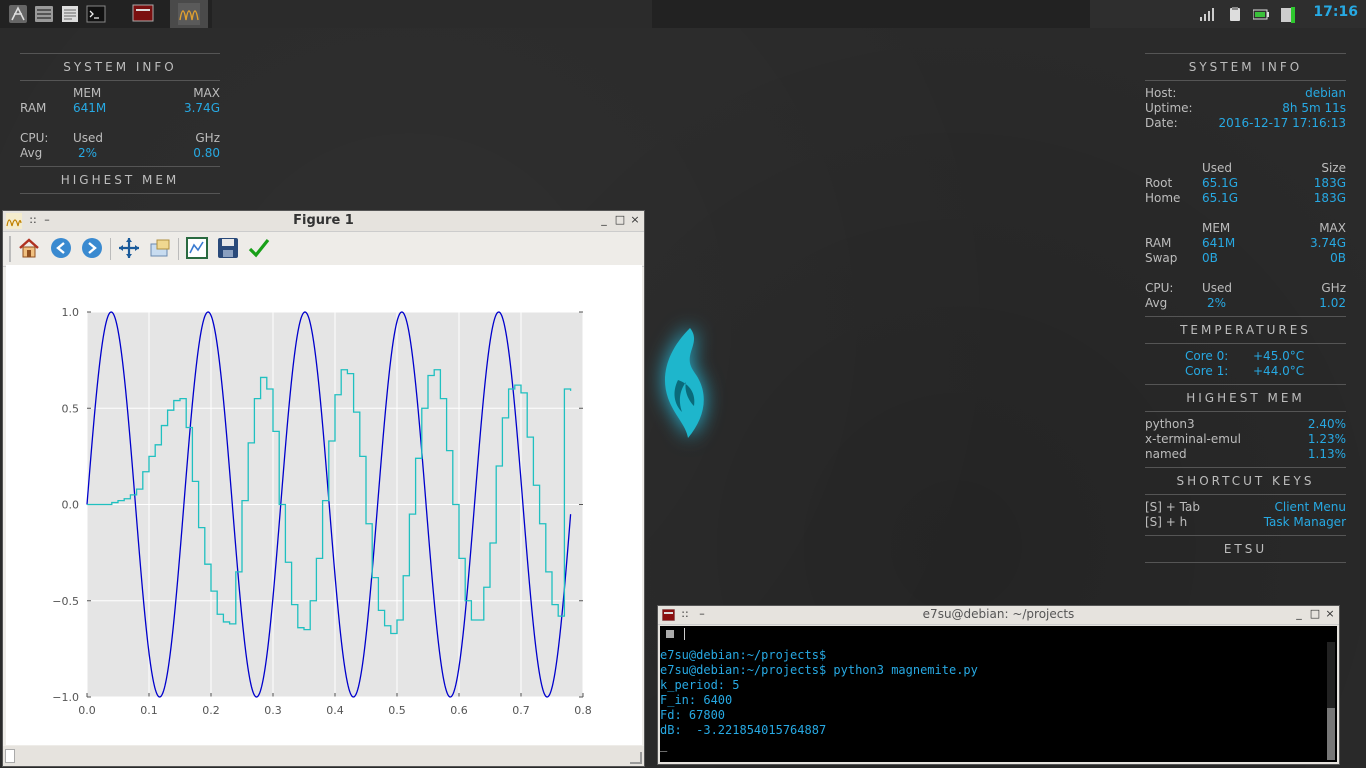 The width and height of the screenshot is (1366, 768). I want to click on x-tick-label: 0.4, so click(335, 710).